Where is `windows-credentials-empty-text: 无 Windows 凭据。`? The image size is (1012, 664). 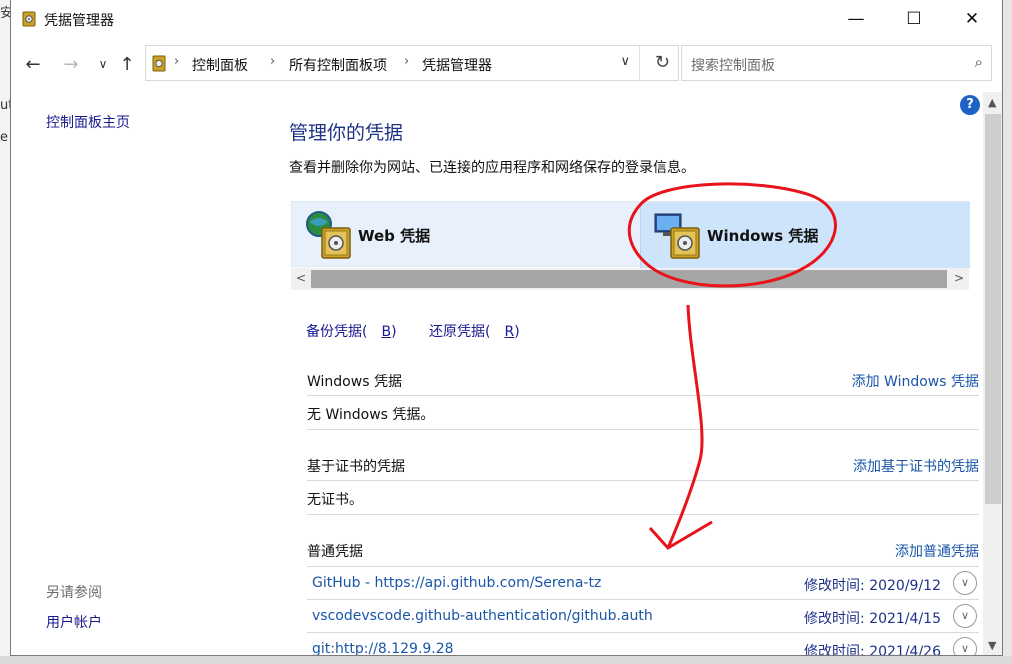
windows-credentials-empty-text: 无 Windows 凭据。 is located at coordinates (371, 415).